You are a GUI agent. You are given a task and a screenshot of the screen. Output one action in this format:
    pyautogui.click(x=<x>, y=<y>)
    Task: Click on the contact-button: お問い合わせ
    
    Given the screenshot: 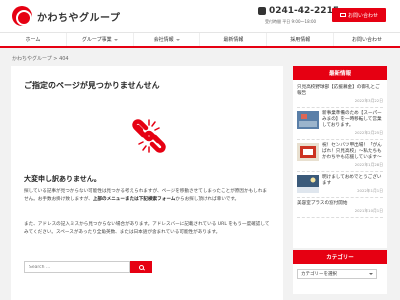 What is the action you would take?
    pyautogui.click(x=359, y=15)
    